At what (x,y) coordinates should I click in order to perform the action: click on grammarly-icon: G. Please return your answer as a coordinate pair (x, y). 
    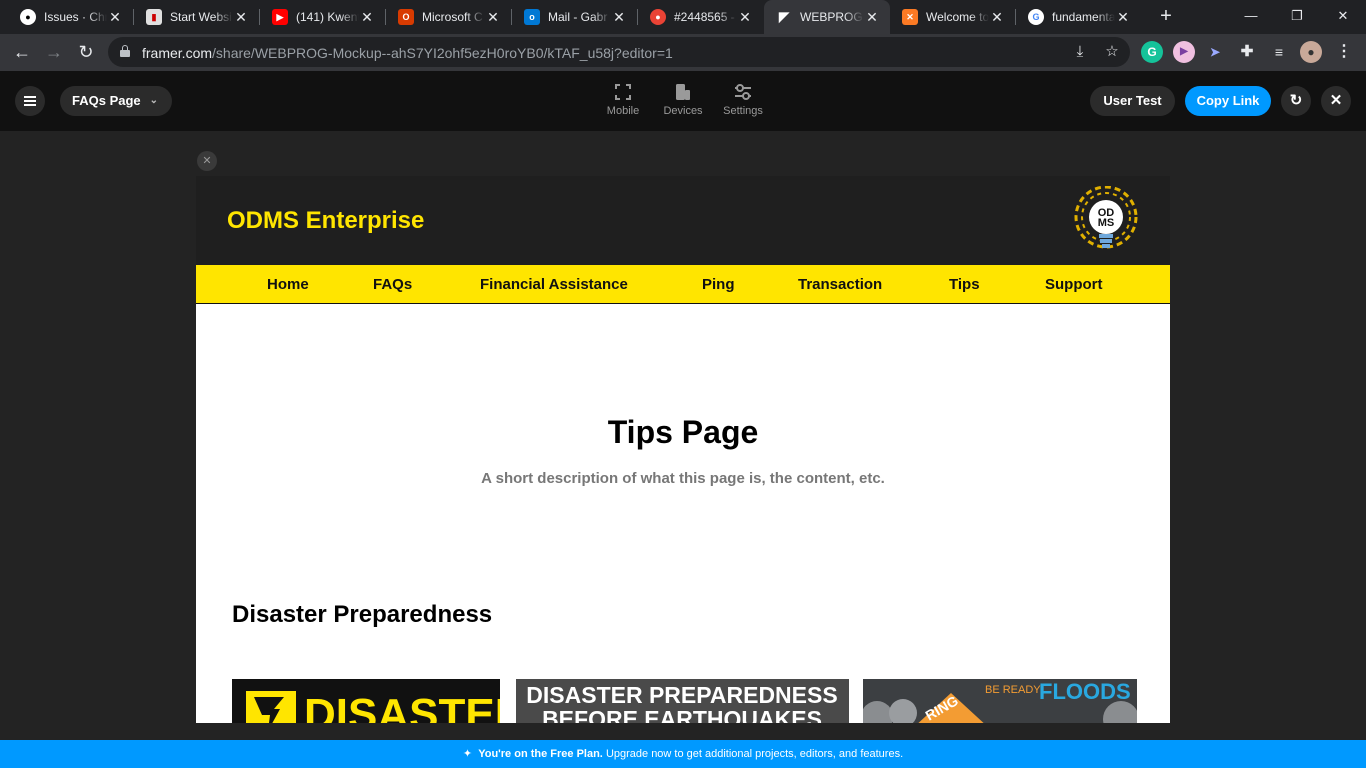
    Looking at the image, I should click on (1152, 52).